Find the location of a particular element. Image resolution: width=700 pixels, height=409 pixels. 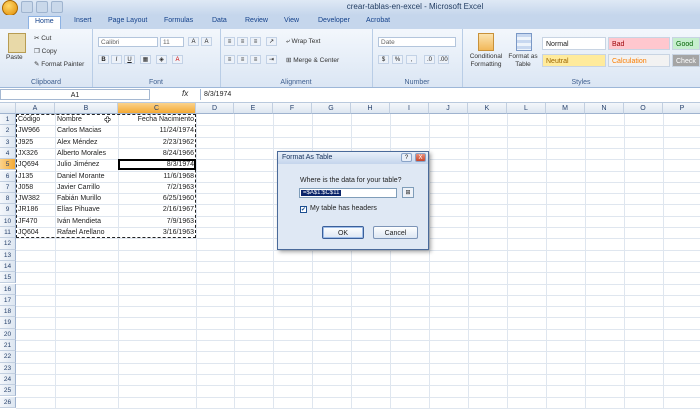

font-name-select: Calibri is located at coordinates (128, 42).